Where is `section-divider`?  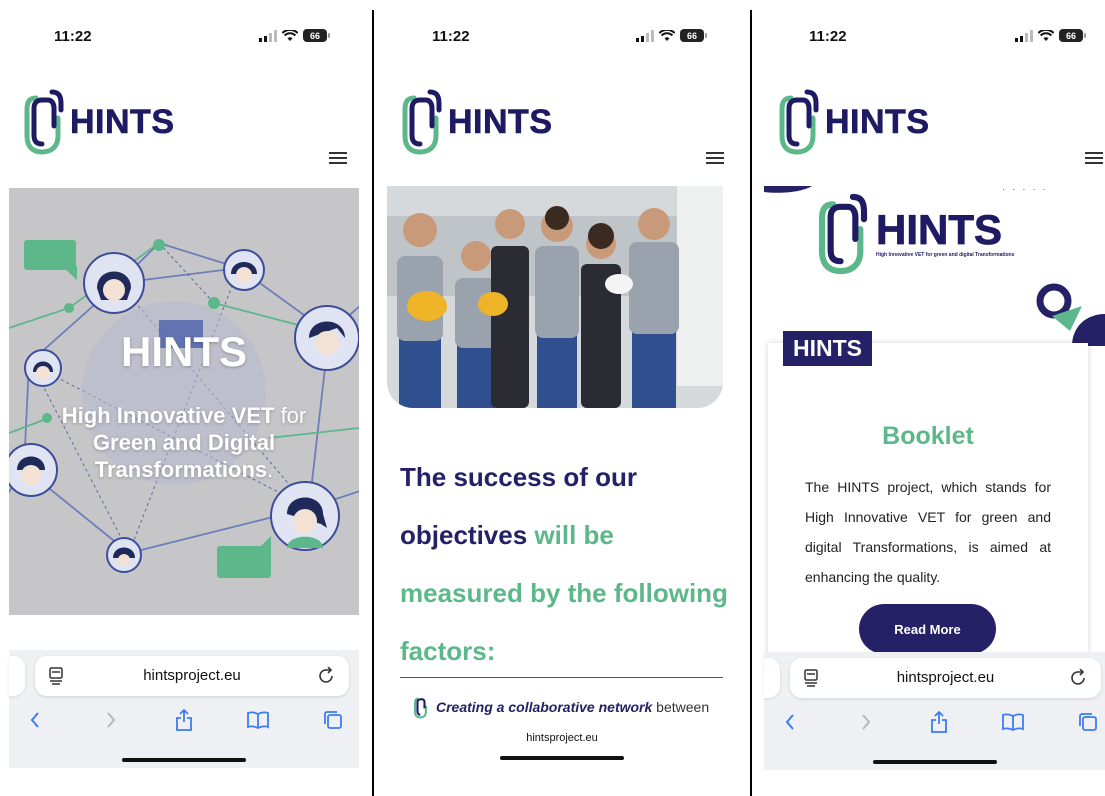 section-divider is located at coordinates (561, 677).